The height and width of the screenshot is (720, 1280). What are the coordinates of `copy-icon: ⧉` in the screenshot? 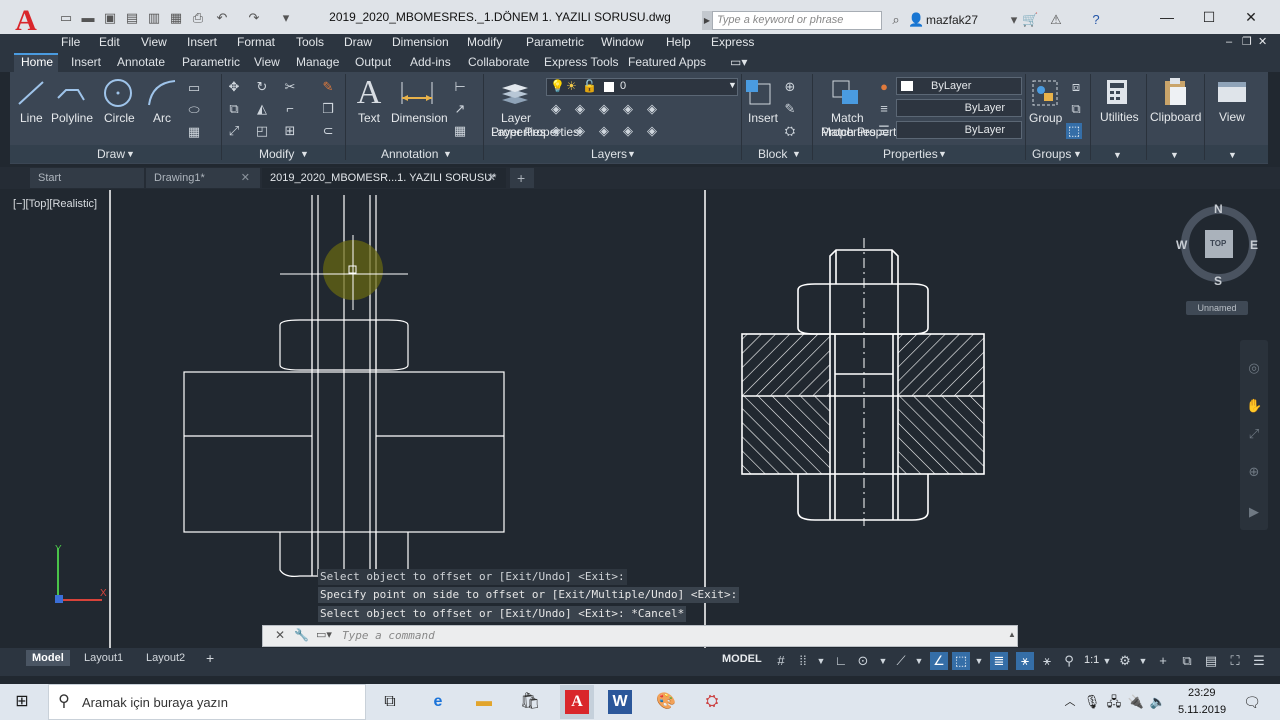 It's located at (234, 109).